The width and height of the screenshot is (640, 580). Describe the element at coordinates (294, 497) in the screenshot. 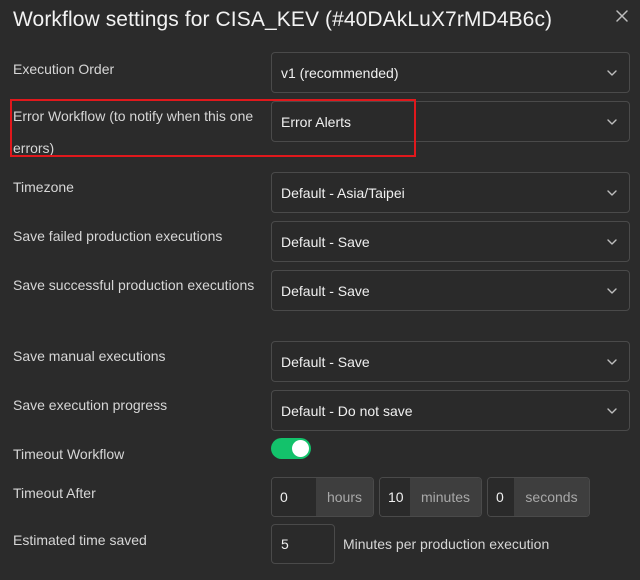

I see `timeout-hours-input` at that location.